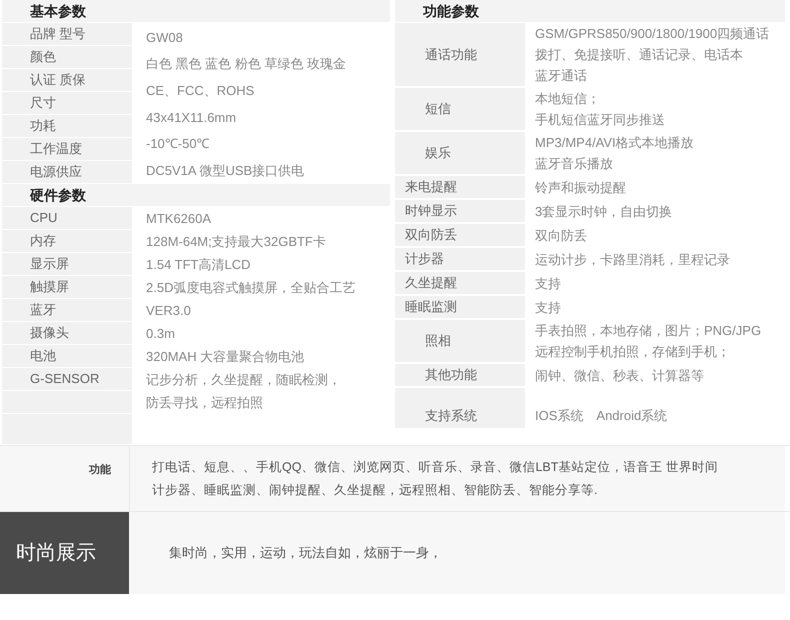  Describe the element at coordinates (200, 91) in the screenshot. I see `spec-value: CE、FCC、ROHS` at that location.